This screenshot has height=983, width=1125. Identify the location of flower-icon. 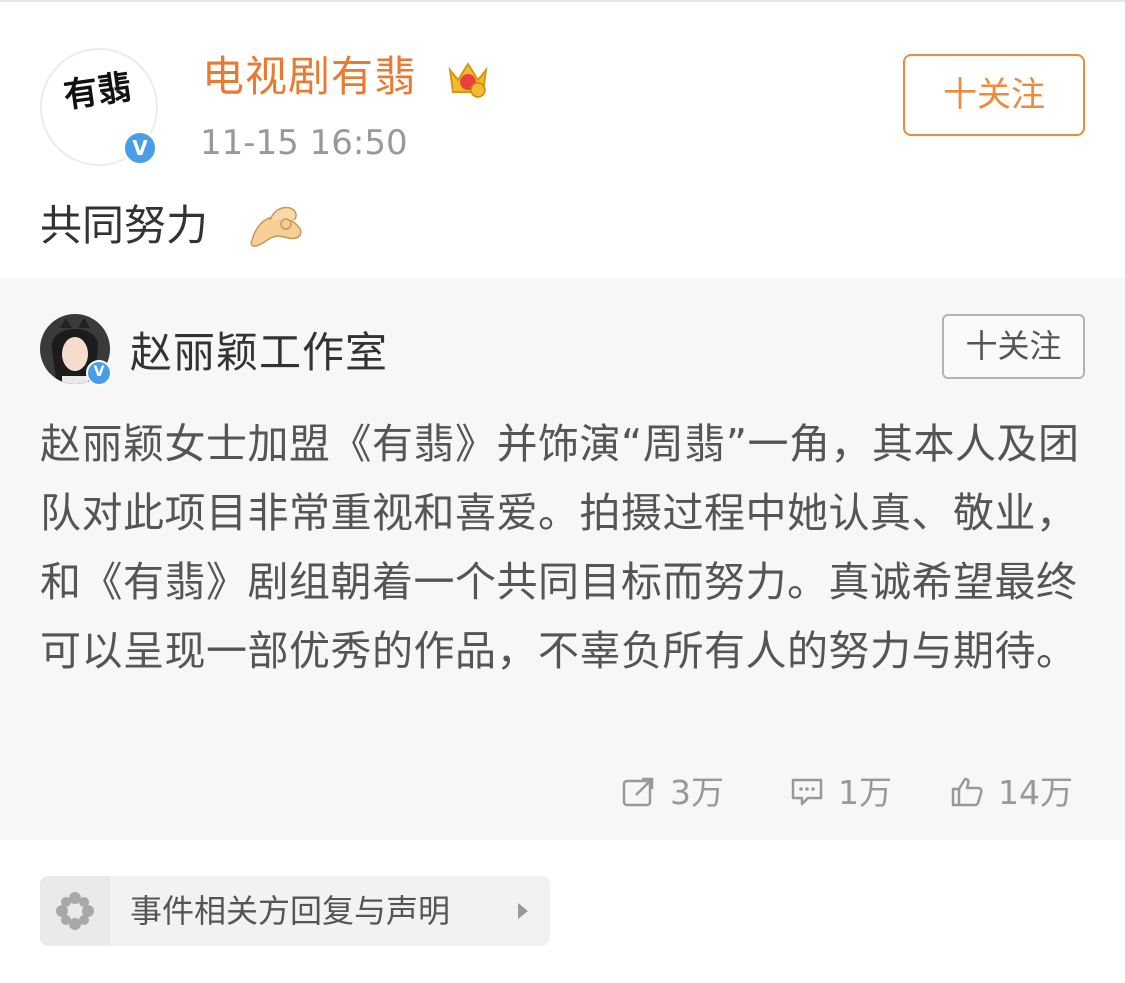
(75, 911).